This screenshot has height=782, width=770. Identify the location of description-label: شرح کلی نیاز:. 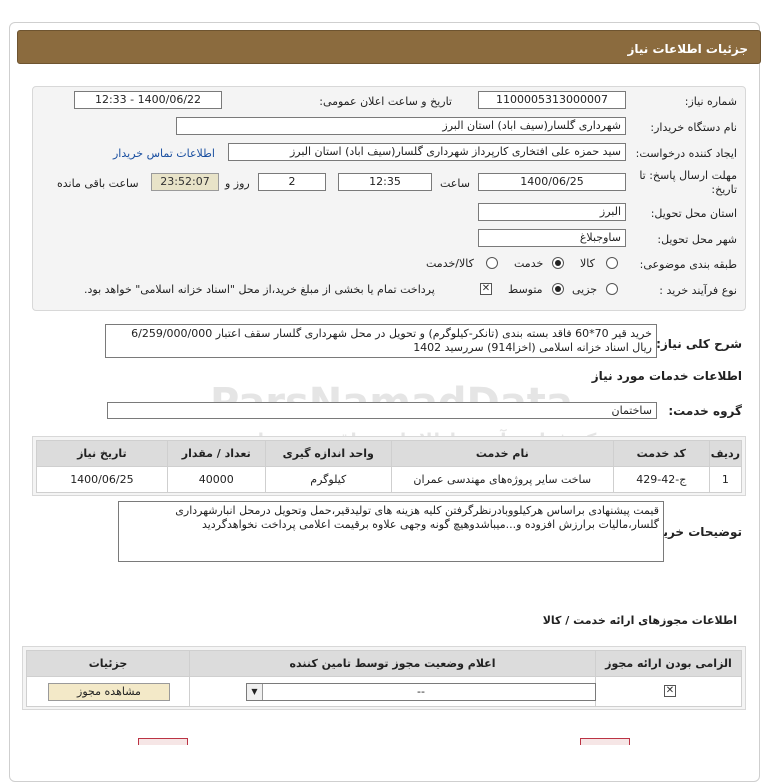
(699, 344).